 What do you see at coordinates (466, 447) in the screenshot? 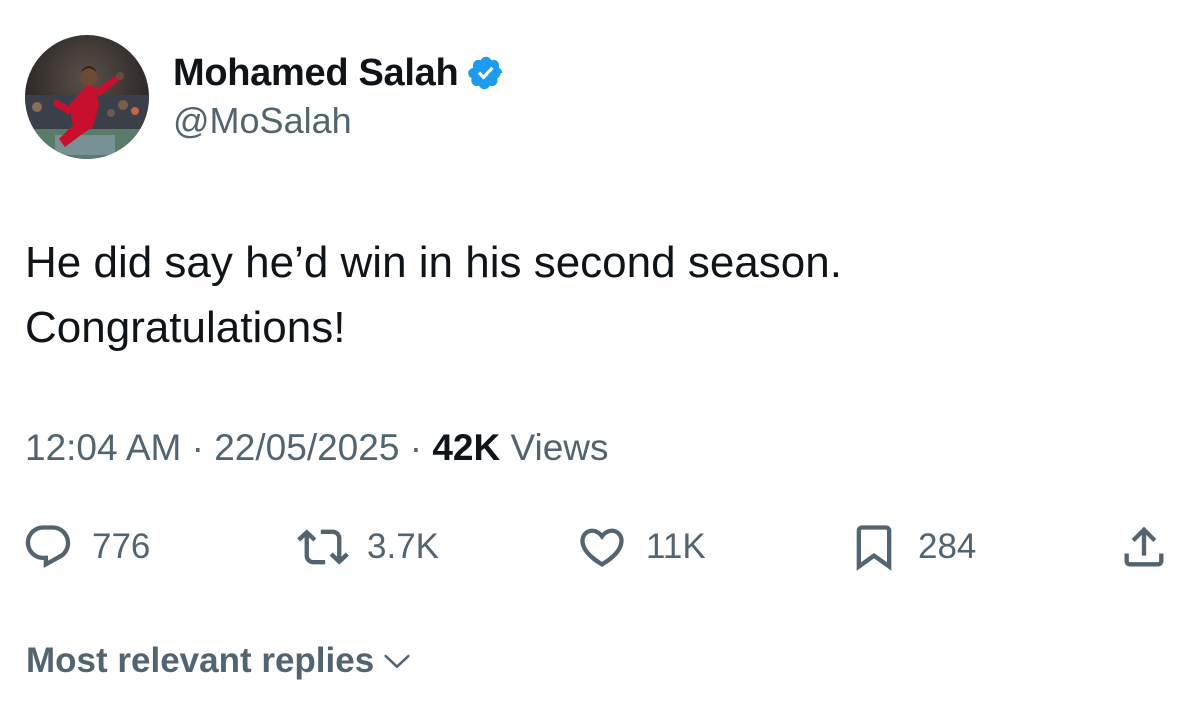
I see `views-count: 42K` at bounding box center [466, 447].